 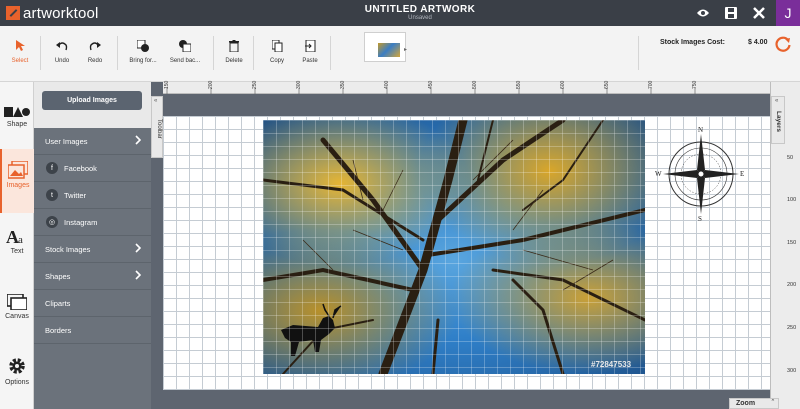 I want to click on thumbnail-image, so click(x=389, y=50).